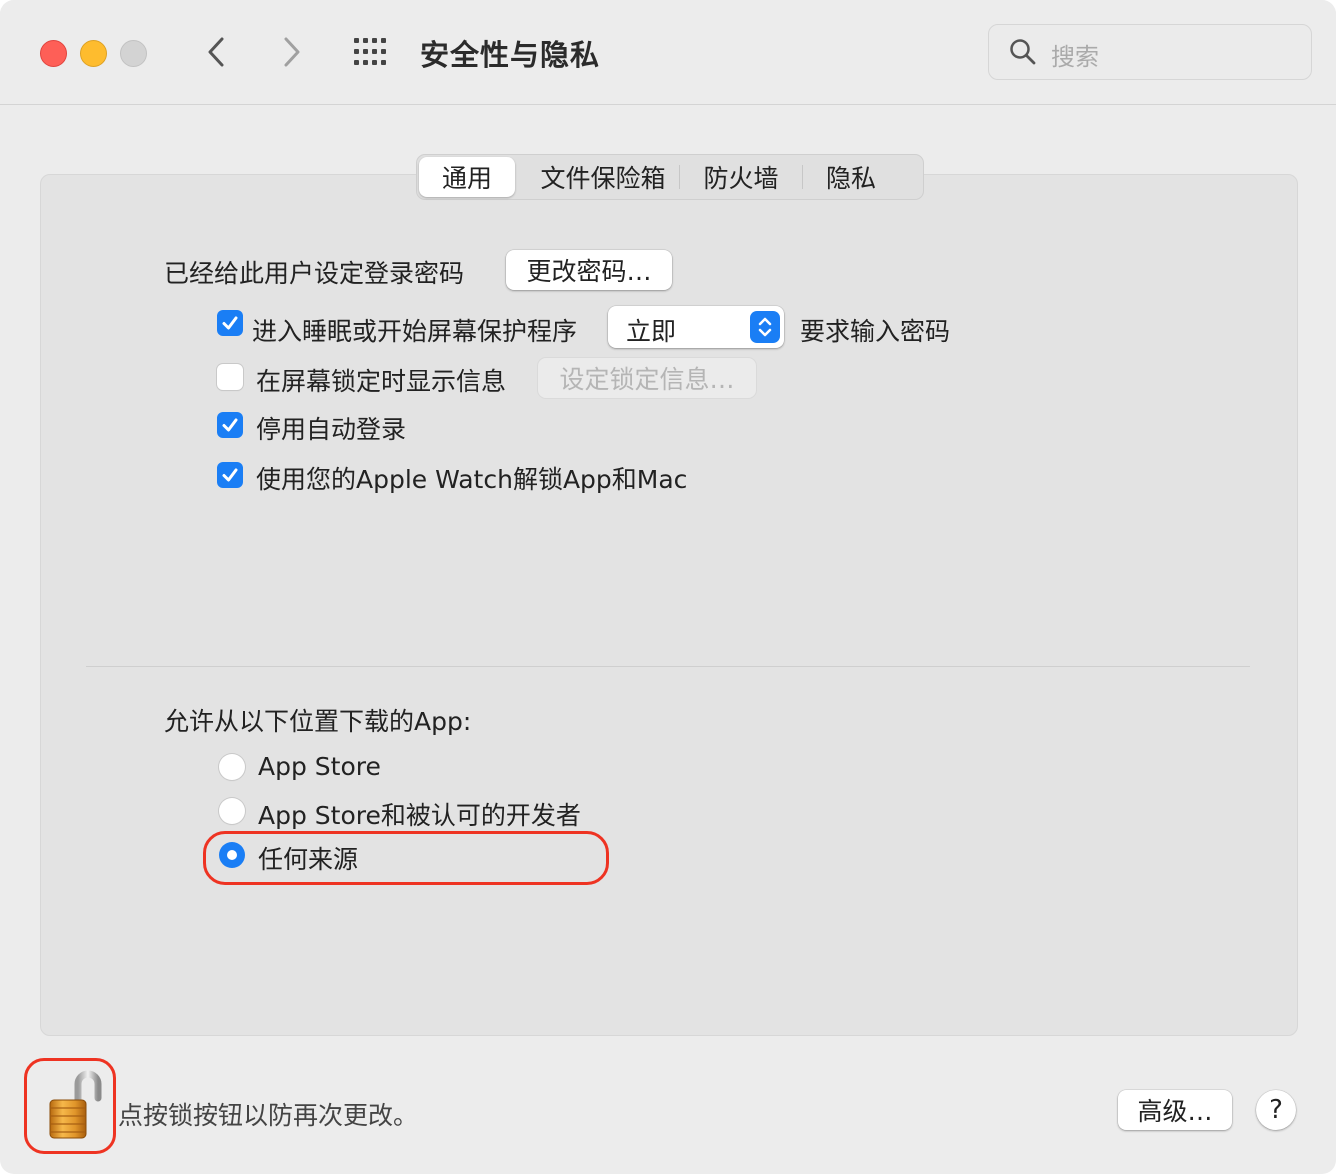 The width and height of the screenshot is (1336, 1174). What do you see at coordinates (472, 479) in the screenshot?
I see `apple-watch-unlock-label: 使用您的Apple Watch解锁App和Mac` at bounding box center [472, 479].